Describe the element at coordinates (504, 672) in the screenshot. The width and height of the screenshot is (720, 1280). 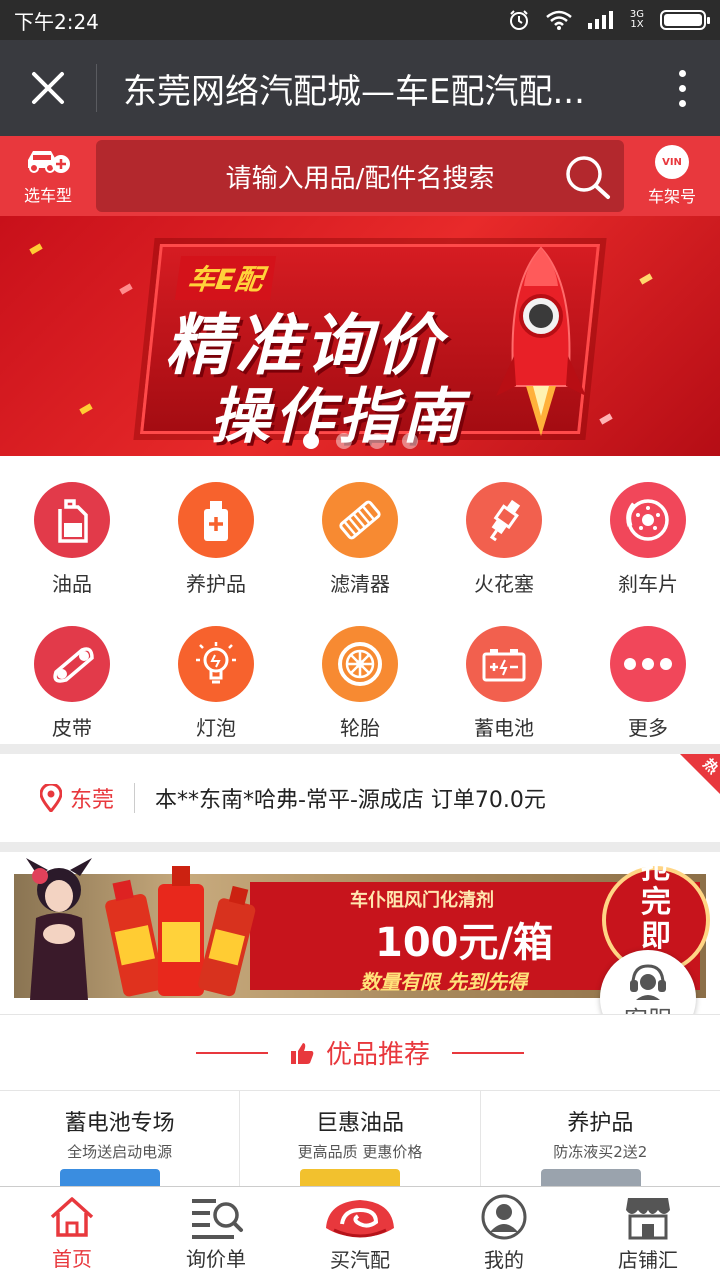
I see `category-battery: 蓄电池` at that location.